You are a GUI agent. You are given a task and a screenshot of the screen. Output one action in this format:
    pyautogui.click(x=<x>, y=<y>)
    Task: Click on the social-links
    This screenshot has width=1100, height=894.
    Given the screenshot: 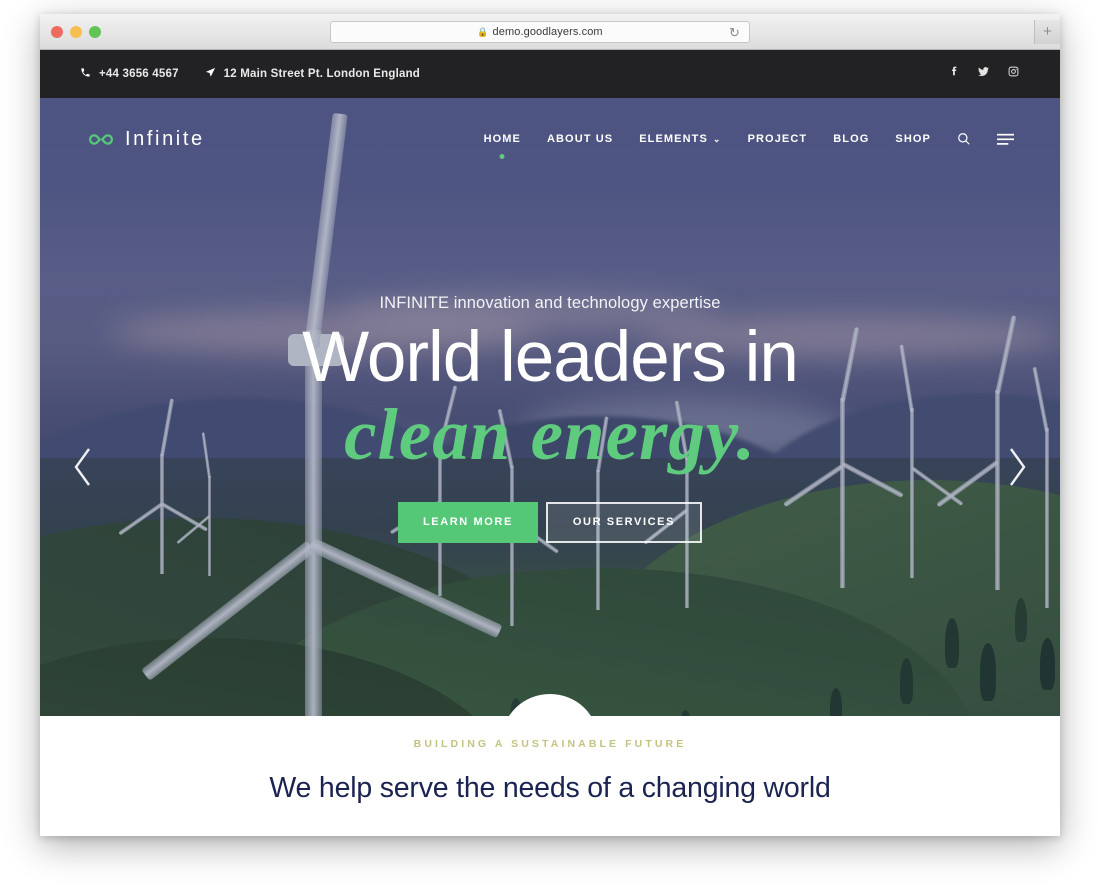 What is the action you would take?
    pyautogui.click(x=983, y=74)
    